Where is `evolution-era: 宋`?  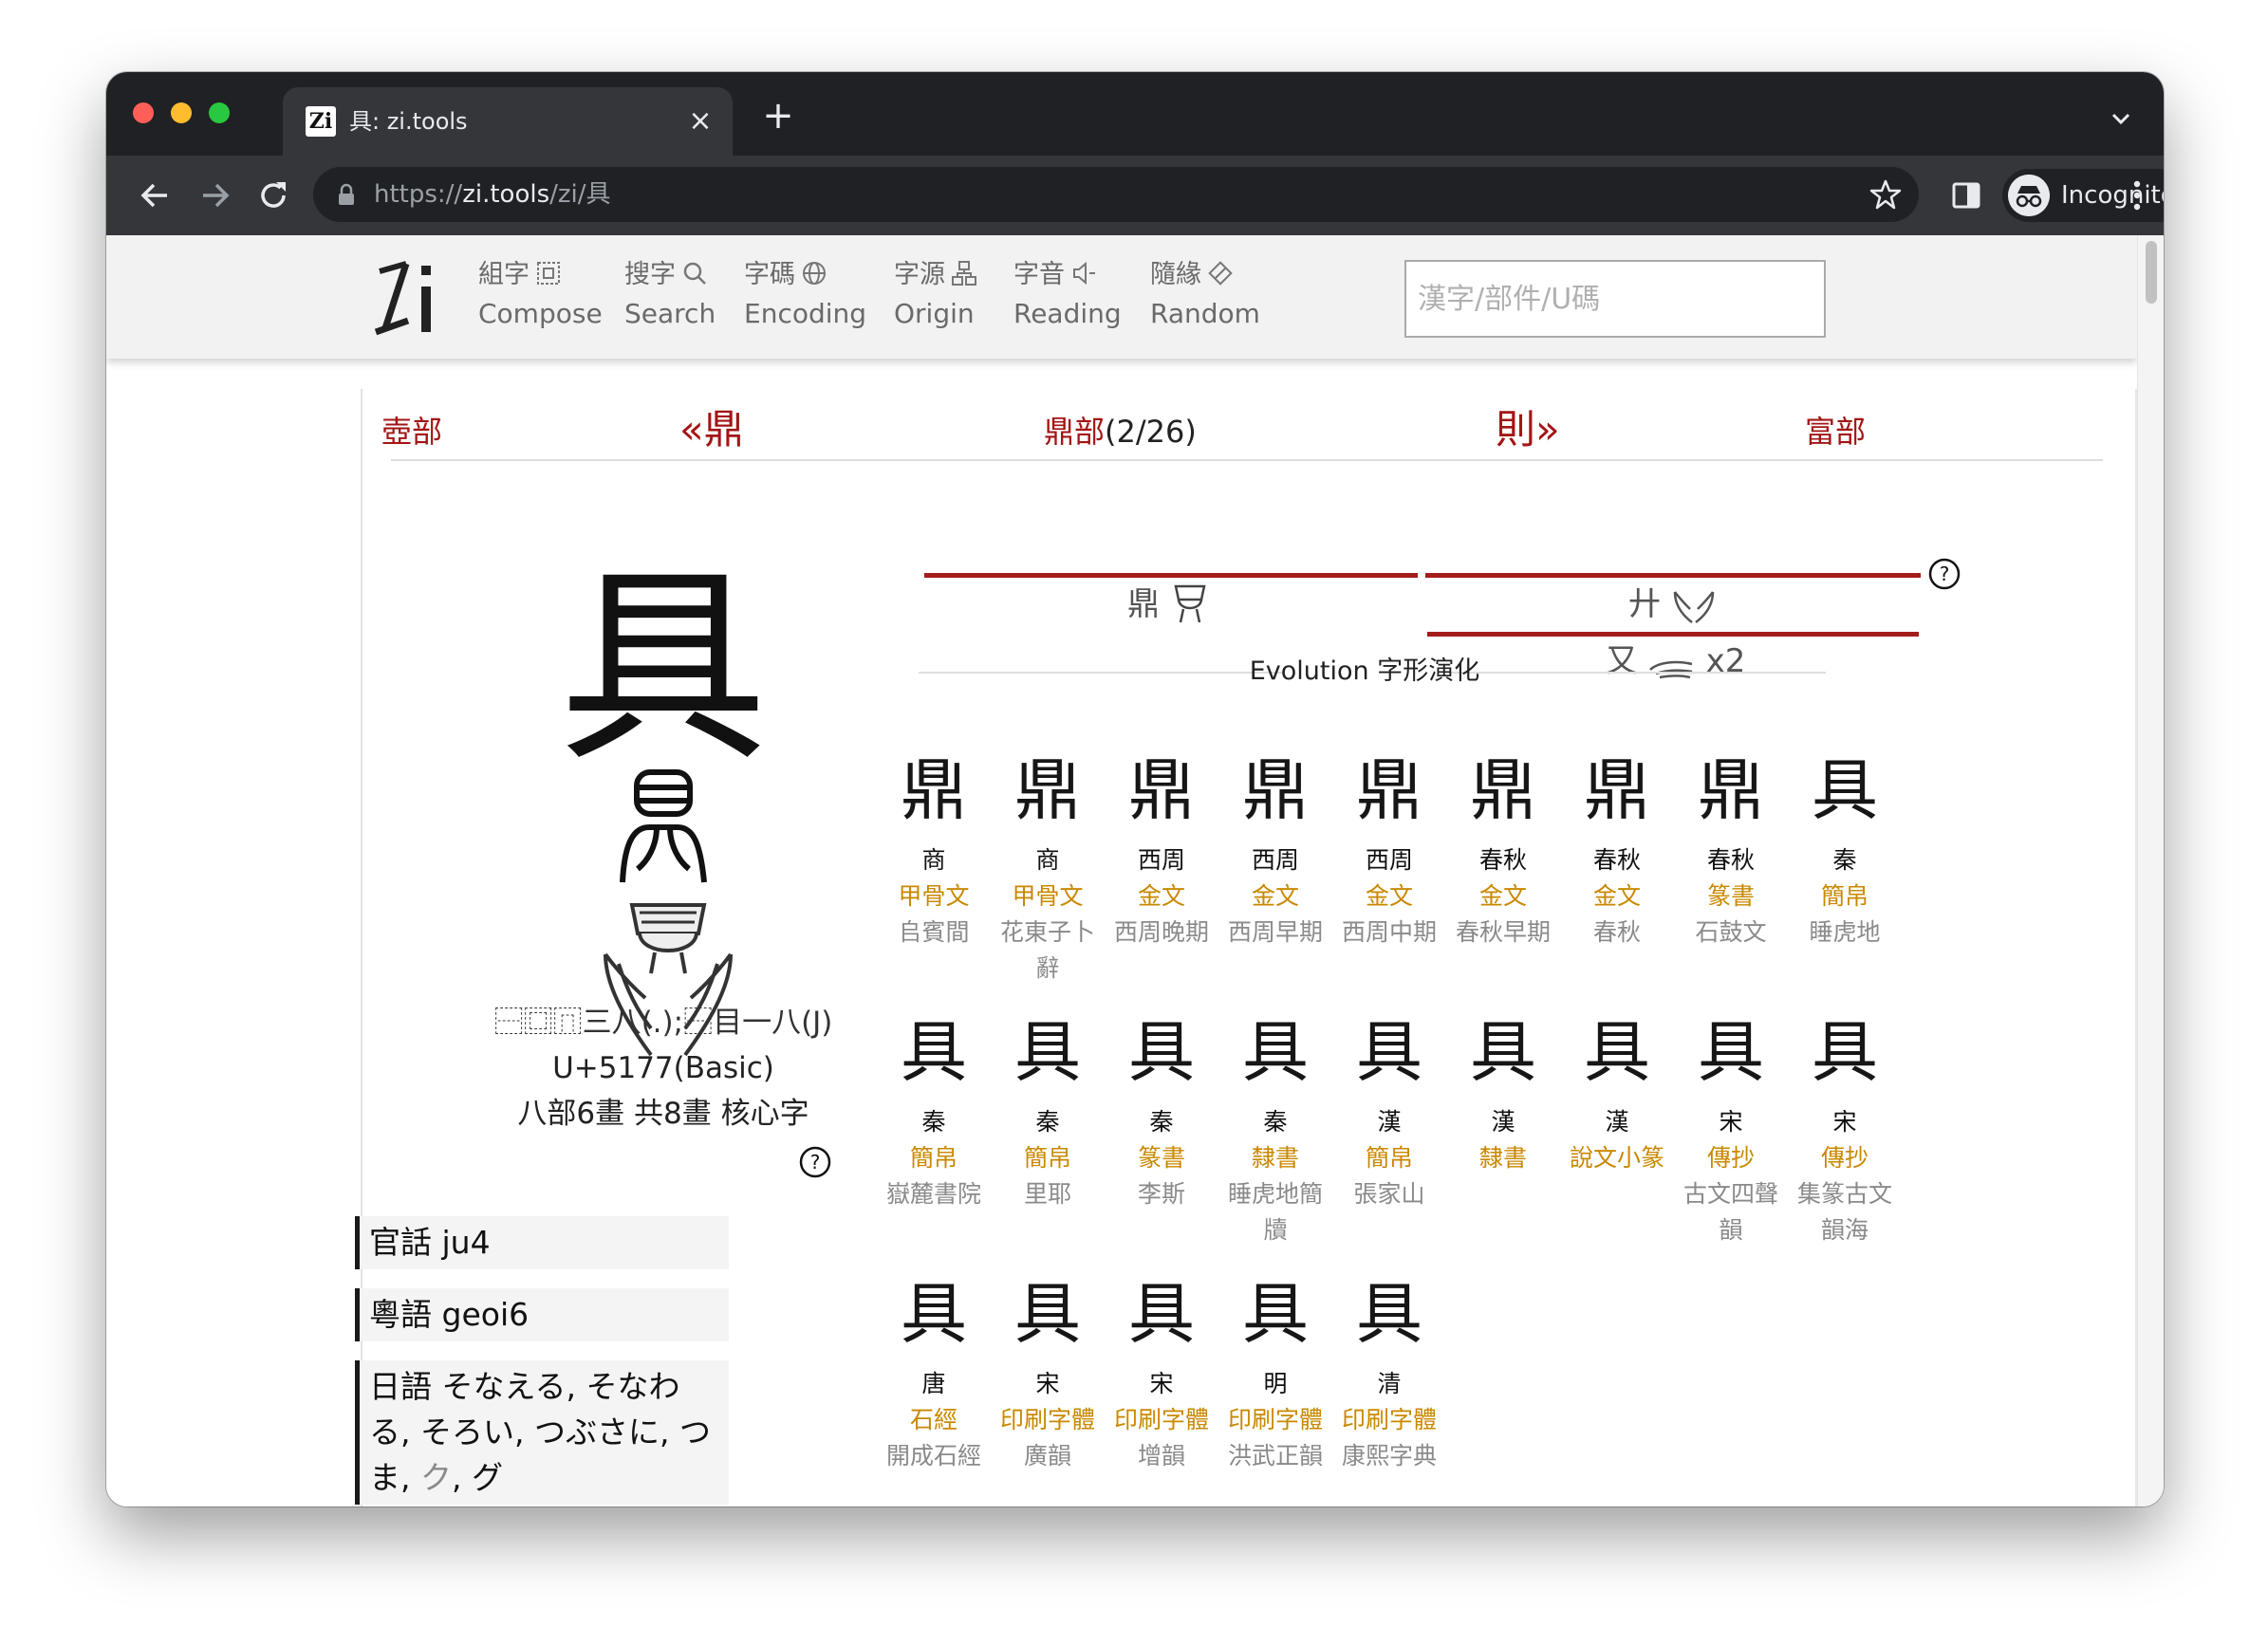
evolution-era: 宋 is located at coordinates (1731, 1122).